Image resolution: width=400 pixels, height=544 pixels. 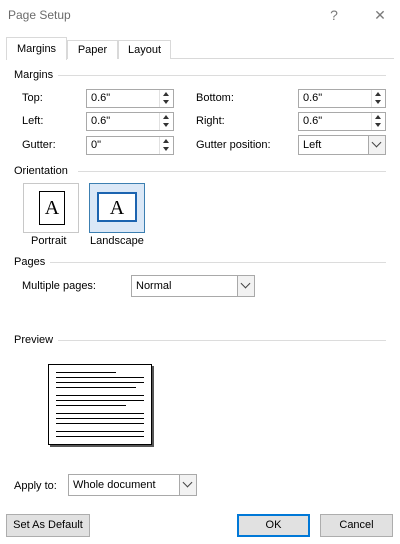 I want to click on left-margin-increment-icon, so click(x=166, y=117).